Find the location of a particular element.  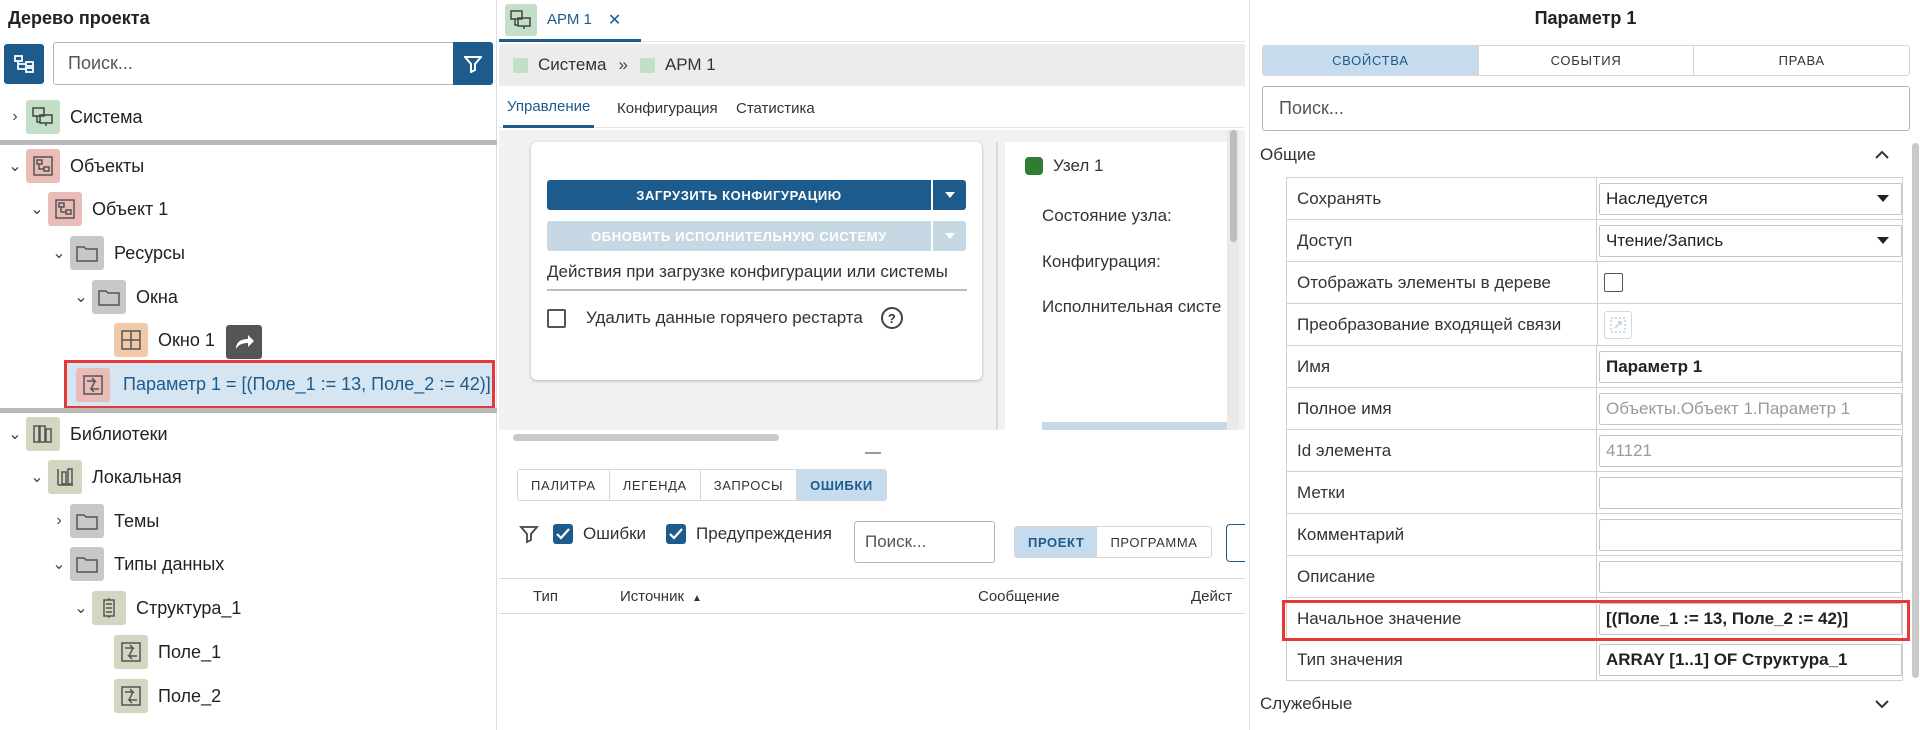

tree-view-button is located at coordinates (24, 64).